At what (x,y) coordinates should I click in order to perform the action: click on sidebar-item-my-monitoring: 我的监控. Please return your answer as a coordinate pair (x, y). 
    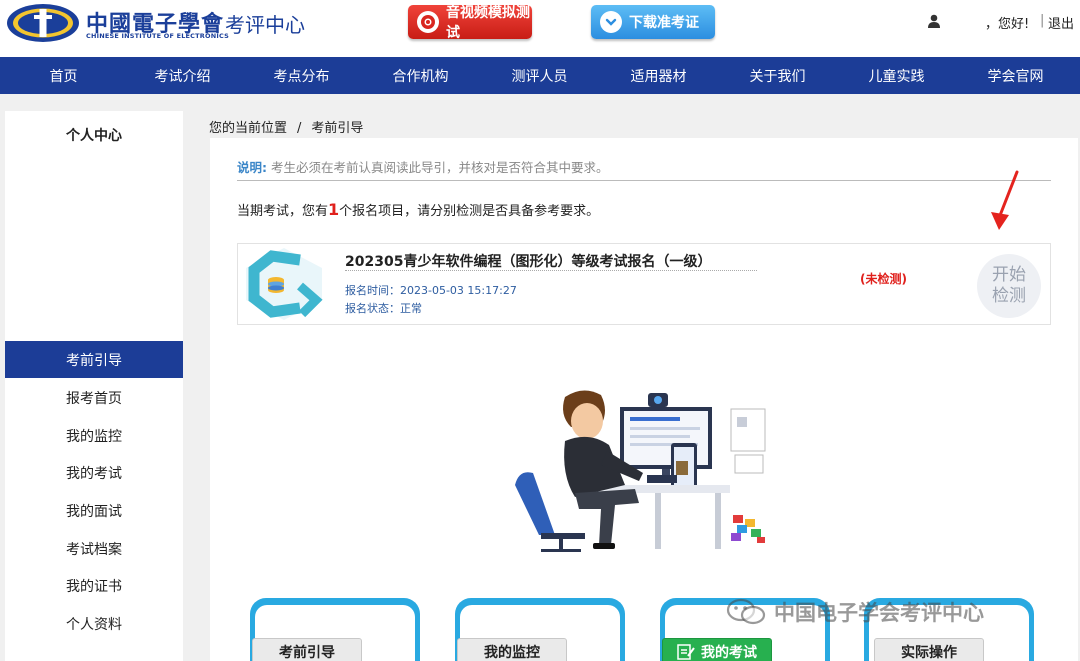
    Looking at the image, I should click on (94, 435).